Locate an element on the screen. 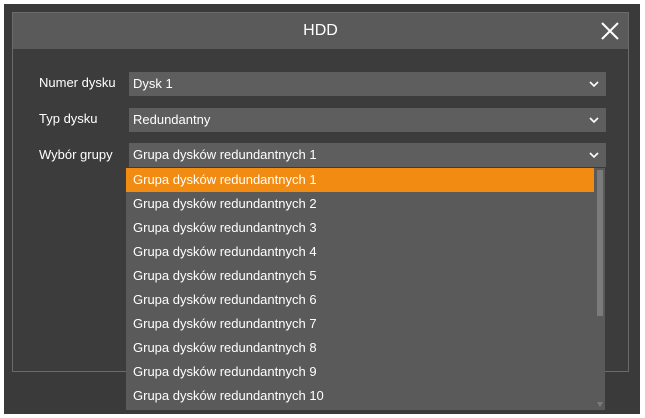 The height and width of the screenshot is (418, 645). disk-type-label: Typ dysku is located at coordinates (68, 118).